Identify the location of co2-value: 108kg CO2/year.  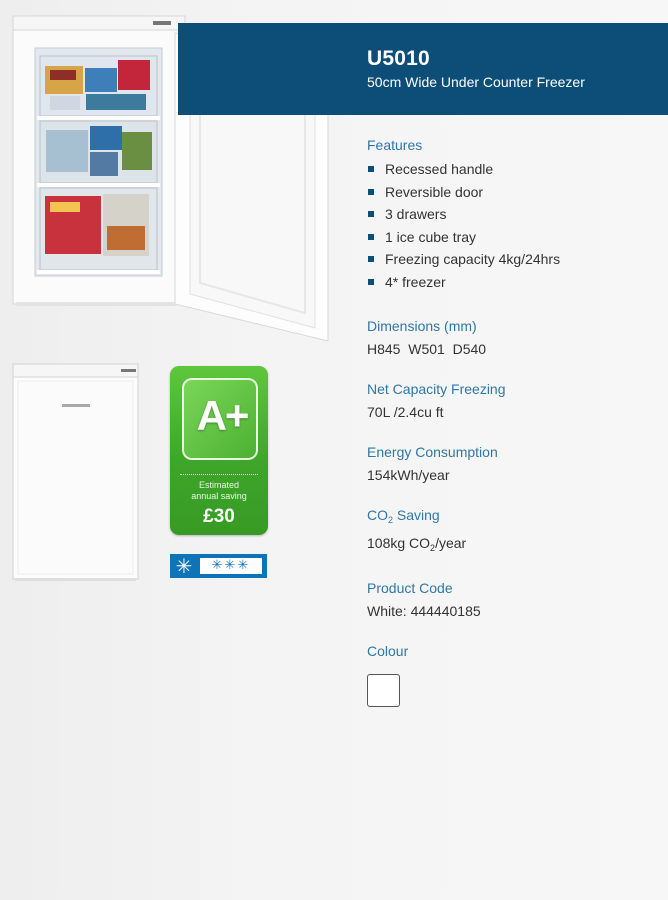
(512, 545).